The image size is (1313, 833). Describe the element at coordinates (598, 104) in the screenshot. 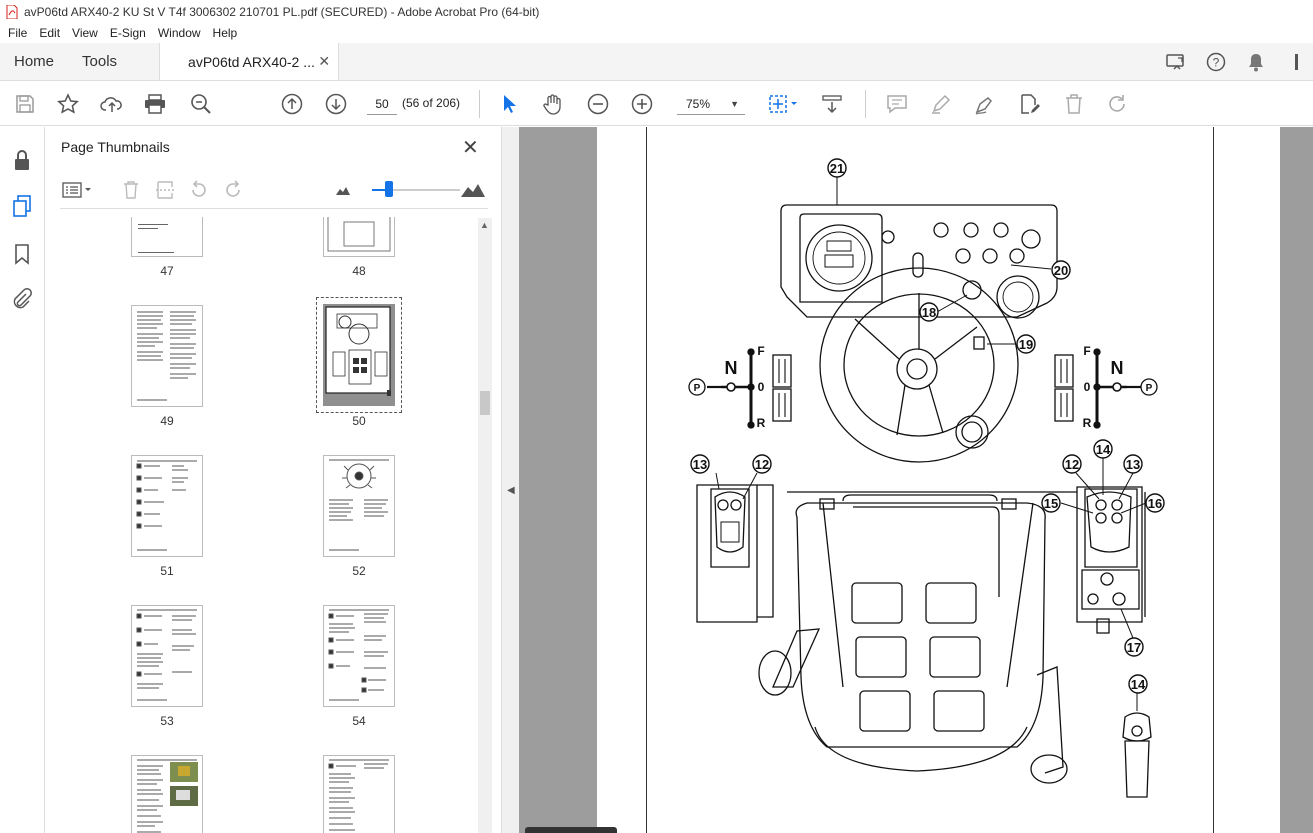

I see `zoom-out-icon` at that location.